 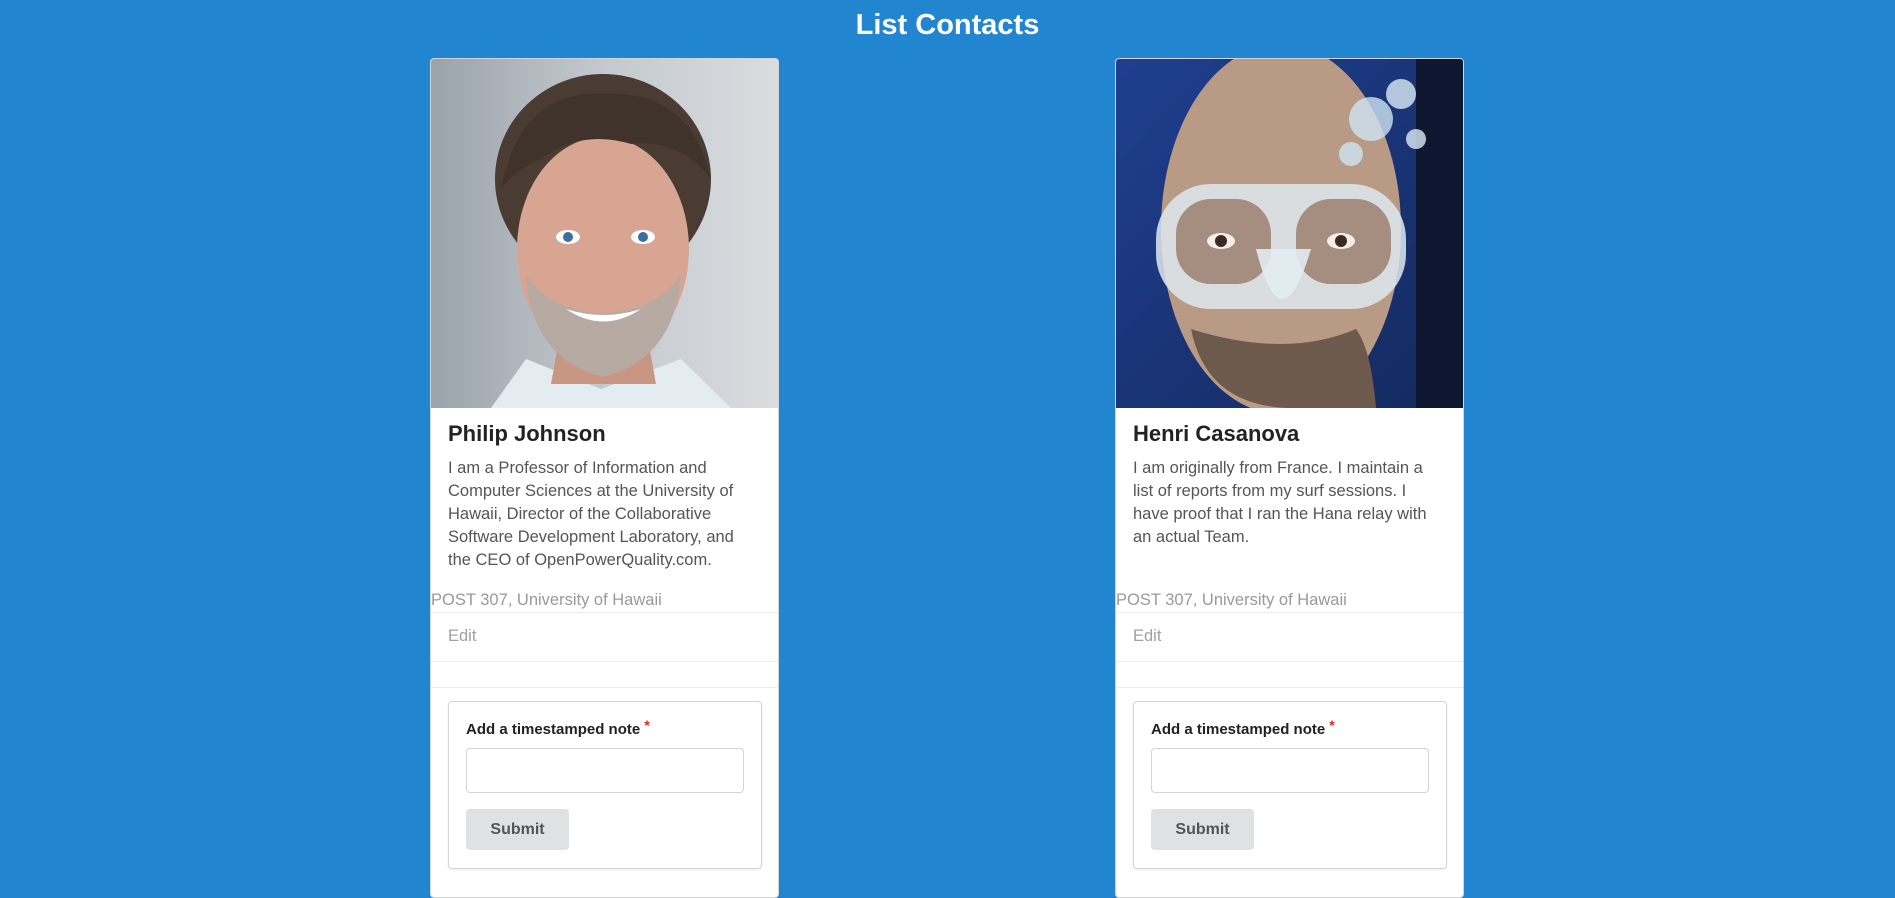 What do you see at coordinates (1216, 433) in the screenshot?
I see `contact-name: Henri Casanova` at bounding box center [1216, 433].